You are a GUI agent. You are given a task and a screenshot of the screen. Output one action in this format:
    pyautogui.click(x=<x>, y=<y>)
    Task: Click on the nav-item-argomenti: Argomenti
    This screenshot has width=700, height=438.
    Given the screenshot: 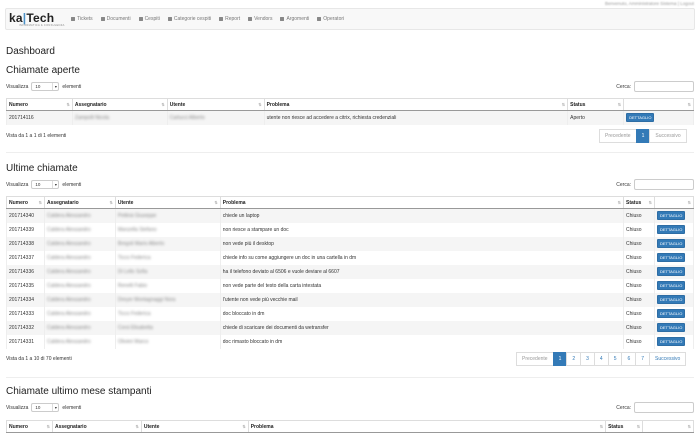 What is the action you would take?
    pyautogui.click(x=294, y=19)
    